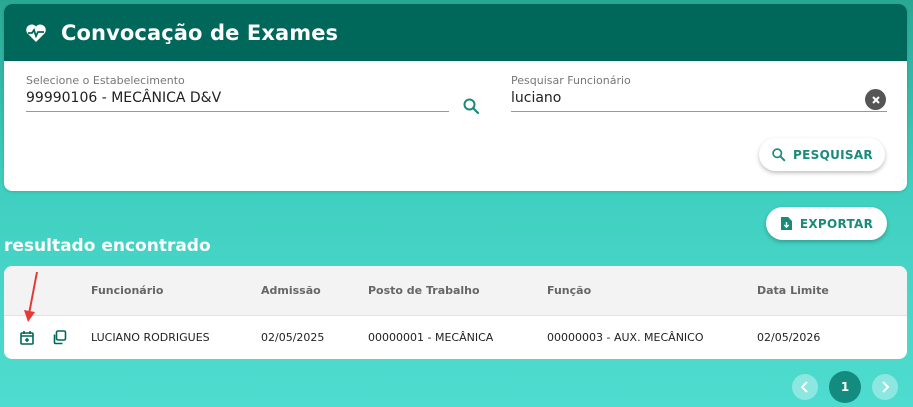 This screenshot has height=407, width=913. I want to click on next-page-button, so click(885, 387).